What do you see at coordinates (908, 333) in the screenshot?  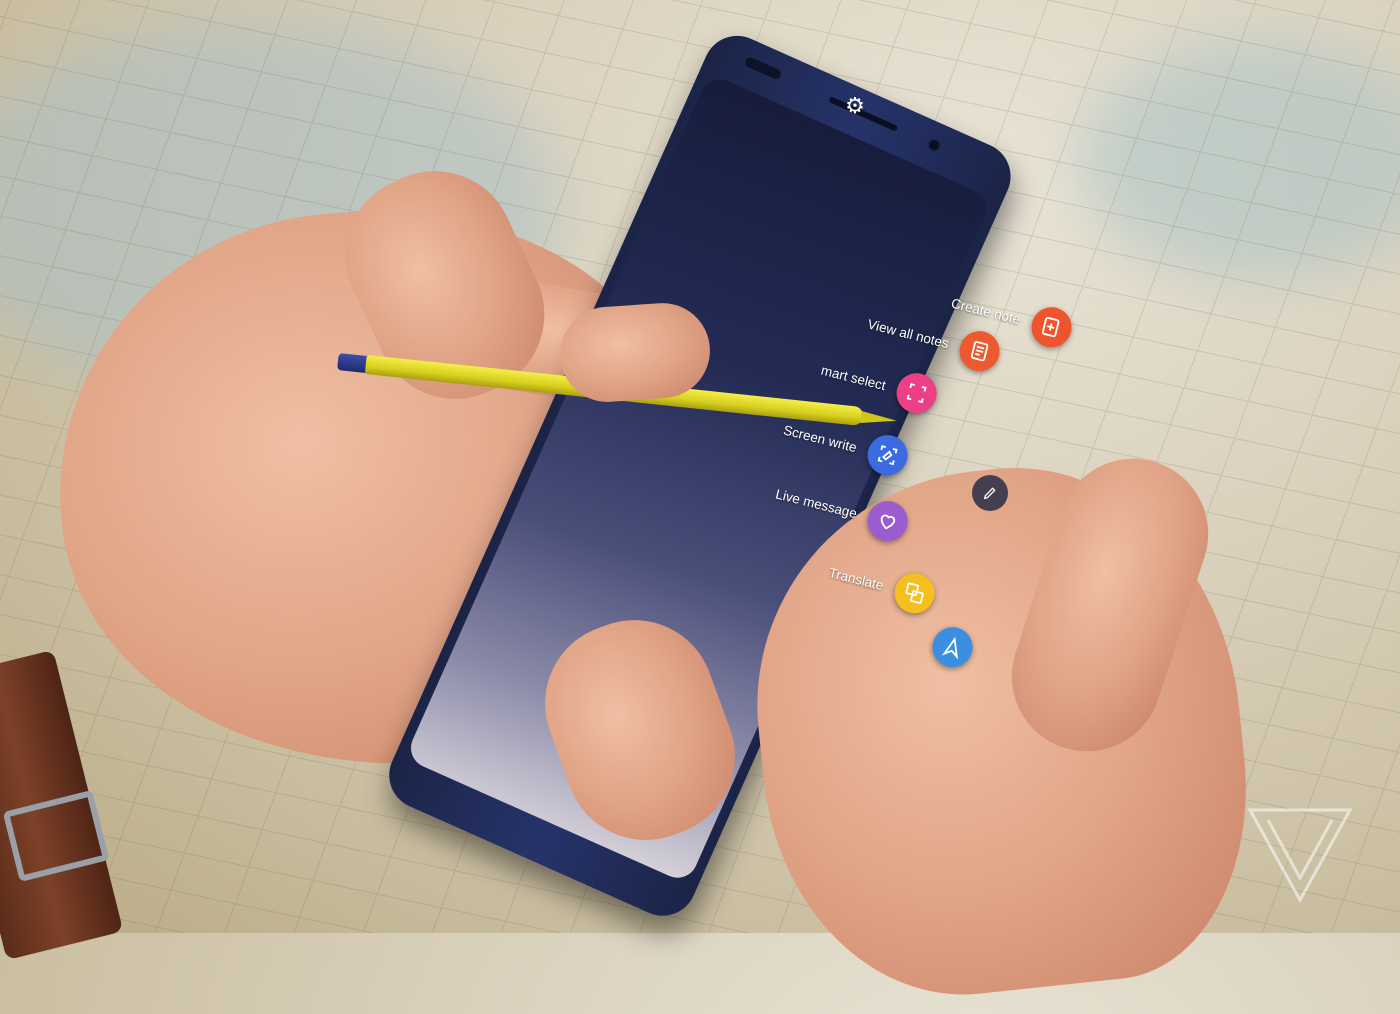 I see `view-all-notes-label: View all notes` at bounding box center [908, 333].